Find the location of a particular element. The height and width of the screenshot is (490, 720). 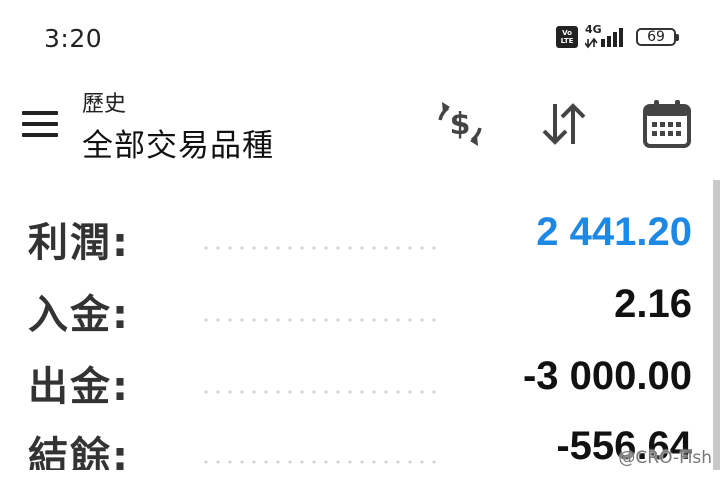

deposit-label: 入金: is located at coordinates (79, 315).